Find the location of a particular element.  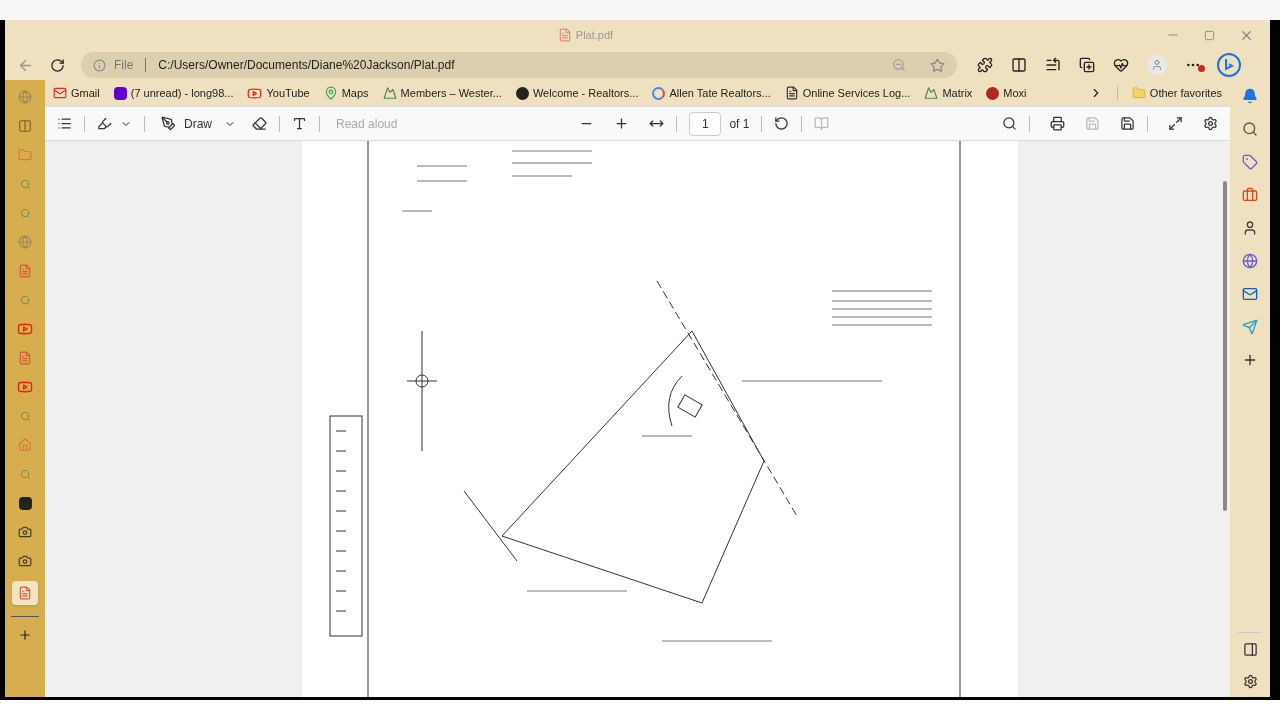

tag-icon is located at coordinates (1250, 162).